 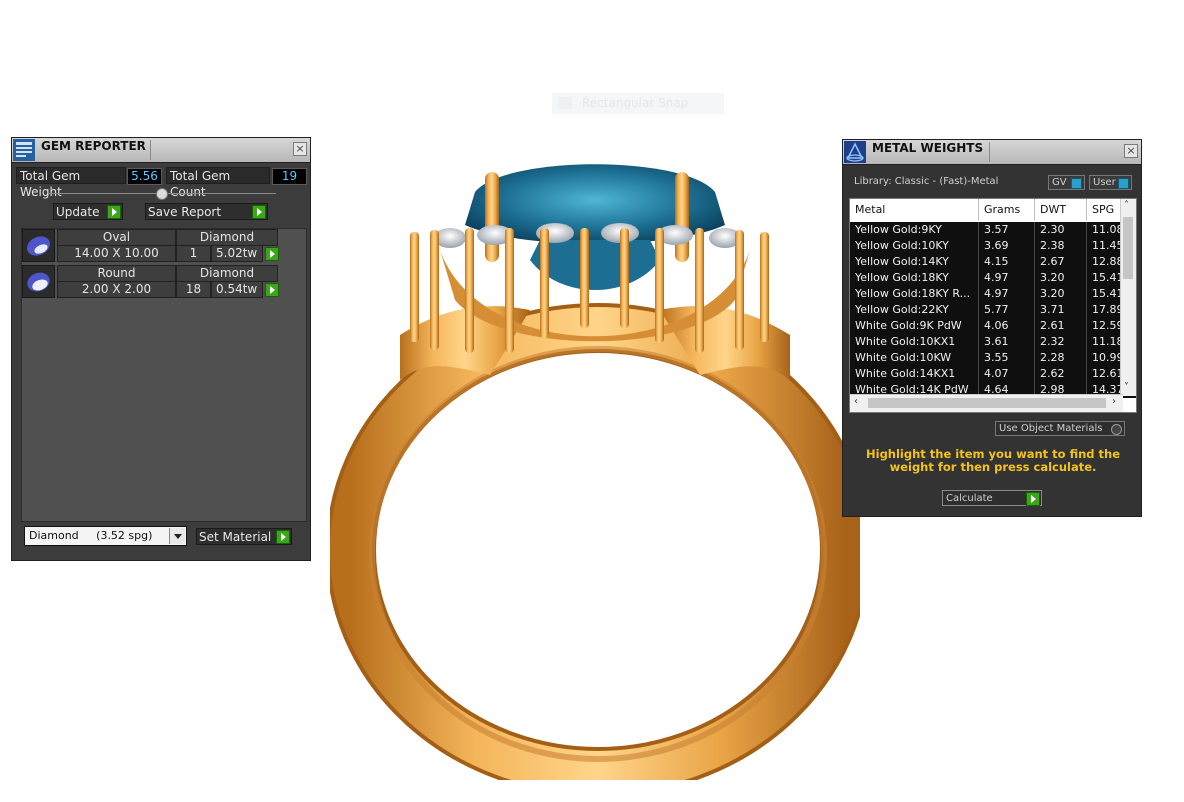 What do you see at coordinates (116, 253) in the screenshot?
I see `gem-size: 14.00 X 10.00` at bounding box center [116, 253].